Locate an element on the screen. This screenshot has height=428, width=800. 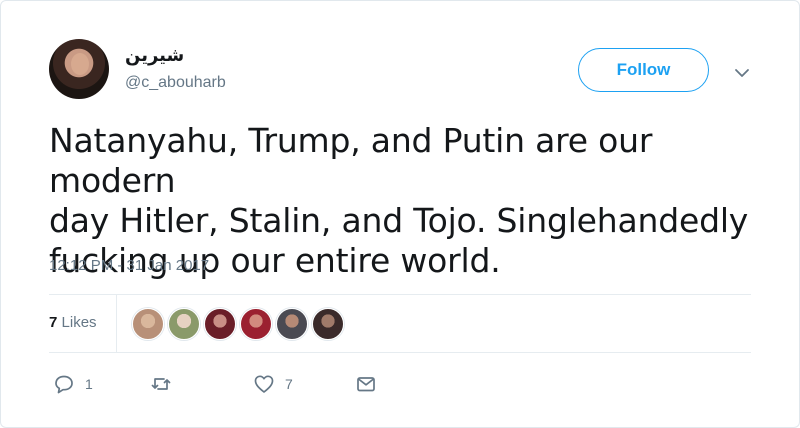
like-button: 7 is located at coordinates (273, 384).